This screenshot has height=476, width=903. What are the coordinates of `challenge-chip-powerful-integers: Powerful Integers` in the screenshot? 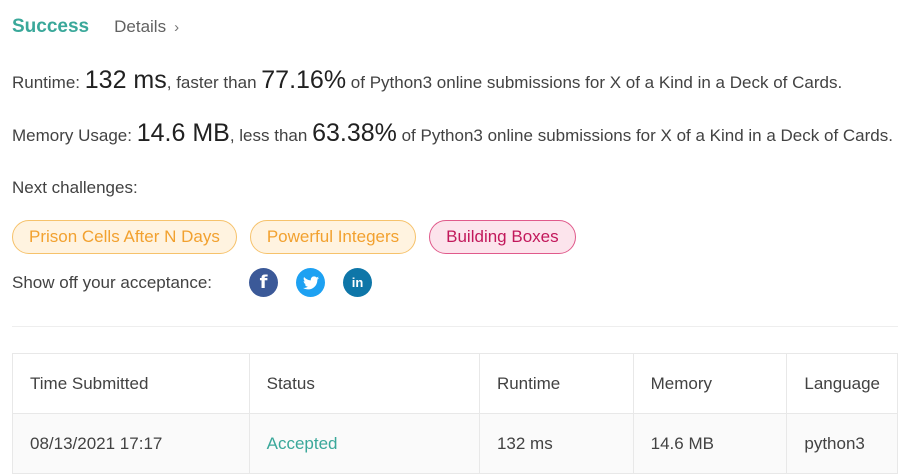 It's located at (333, 237).